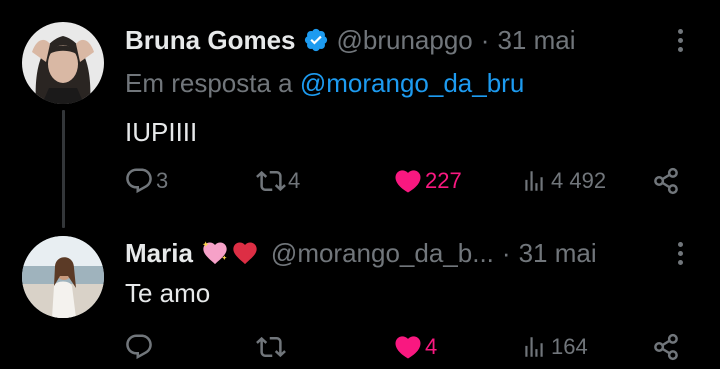 The width and height of the screenshot is (720, 369). What do you see at coordinates (579, 180) in the screenshot?
I see `views-count: 4 492` at bounding box center [579, 180].